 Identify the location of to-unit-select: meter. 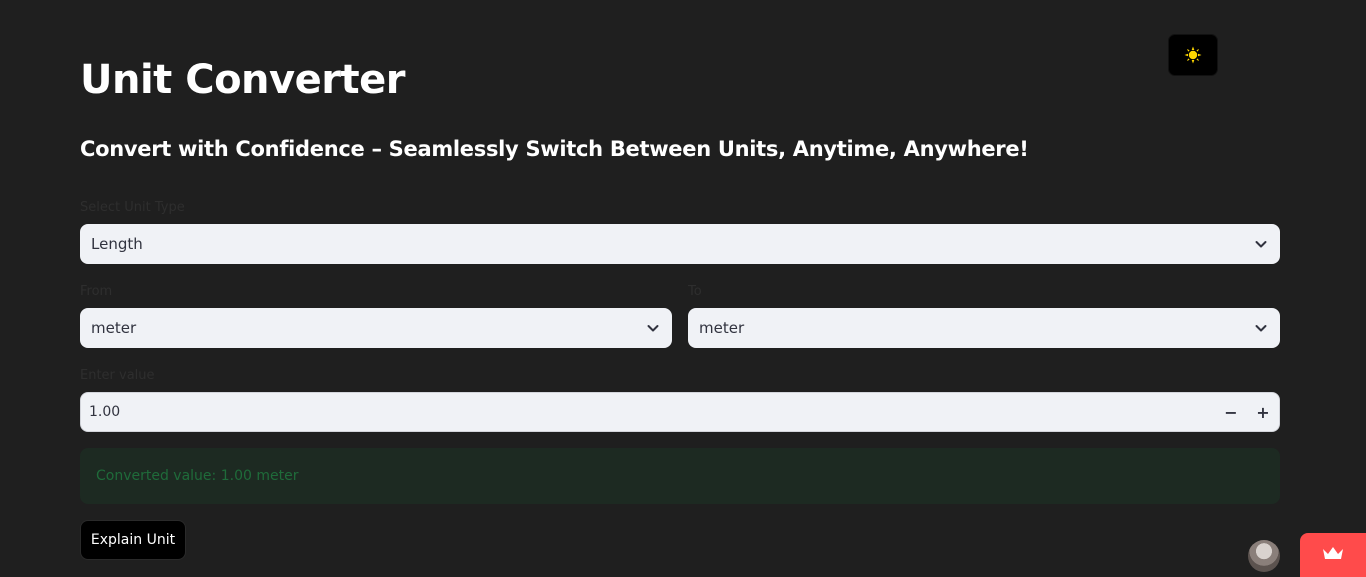
(984, 328).